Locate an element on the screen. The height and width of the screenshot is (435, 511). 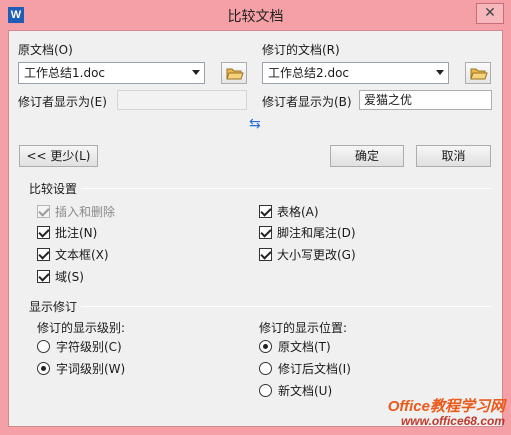
footnotes-endnotes-checkbox: 脚注和尾注(D) is located at coordinates (307, 232).